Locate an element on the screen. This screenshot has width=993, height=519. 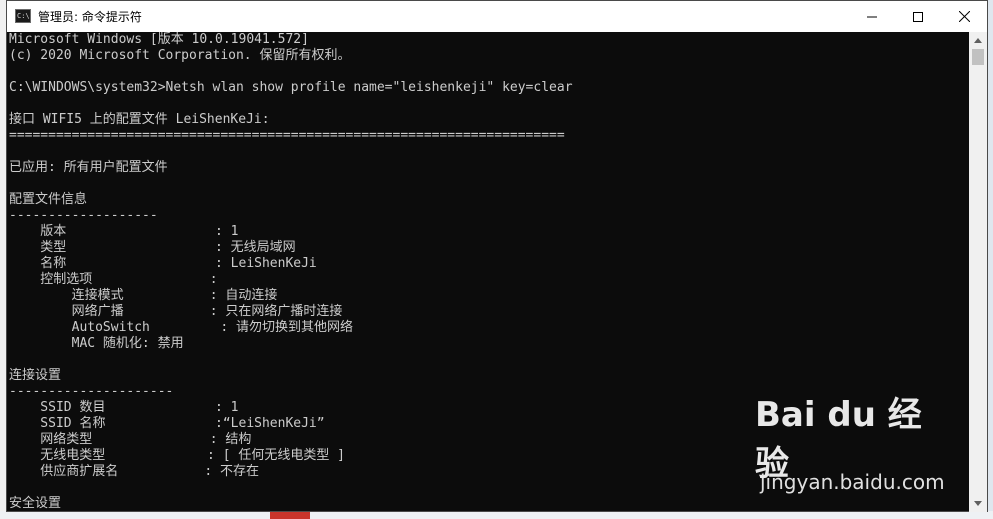
scroll-down-icon is located at coordinates (978, 503).